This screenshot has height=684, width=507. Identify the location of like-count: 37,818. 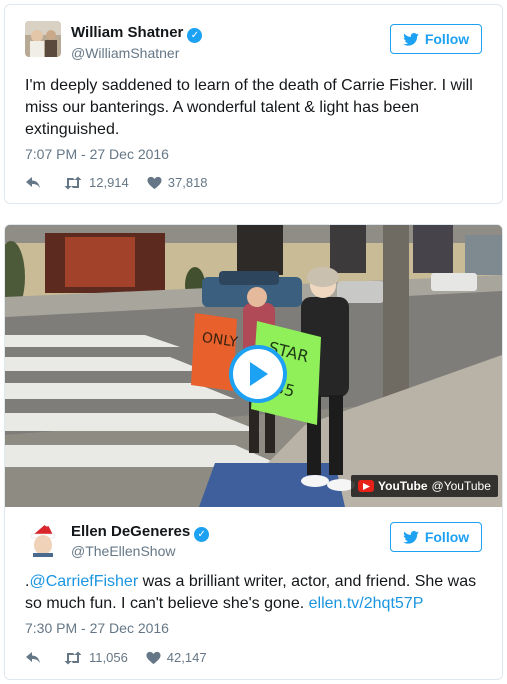
(187, 182).